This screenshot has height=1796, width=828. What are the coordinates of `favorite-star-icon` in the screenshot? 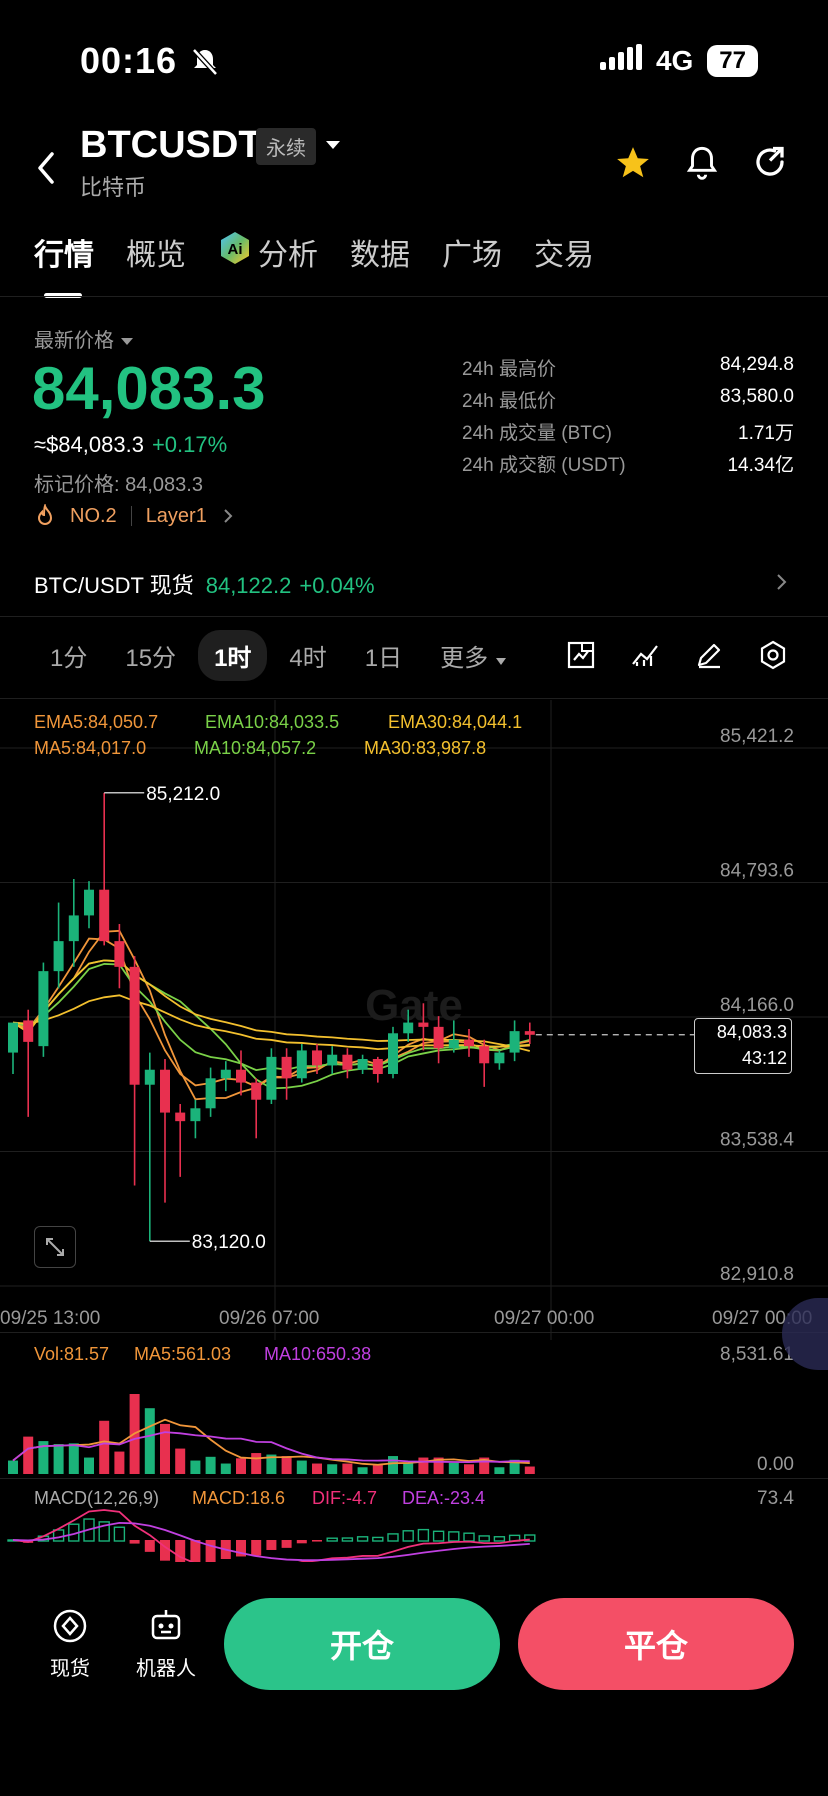 It's located at (633, 165).